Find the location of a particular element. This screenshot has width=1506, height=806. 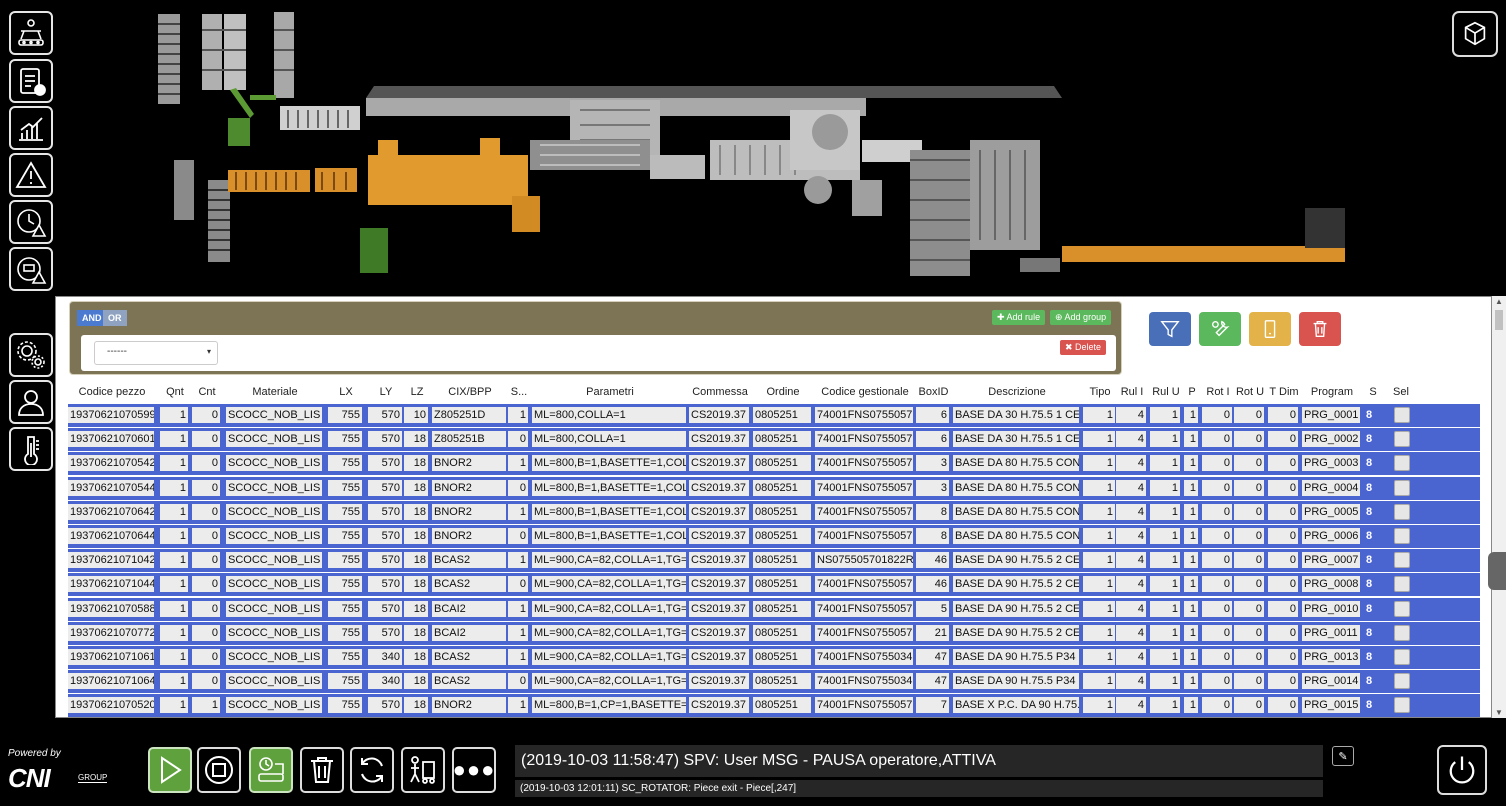

table-cell: 1 is located at coordinates (1099, 535).